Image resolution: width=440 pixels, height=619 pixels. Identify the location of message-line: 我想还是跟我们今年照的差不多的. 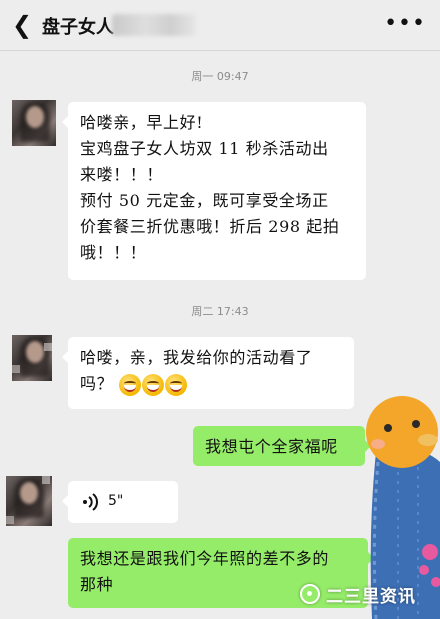
(205, 558).